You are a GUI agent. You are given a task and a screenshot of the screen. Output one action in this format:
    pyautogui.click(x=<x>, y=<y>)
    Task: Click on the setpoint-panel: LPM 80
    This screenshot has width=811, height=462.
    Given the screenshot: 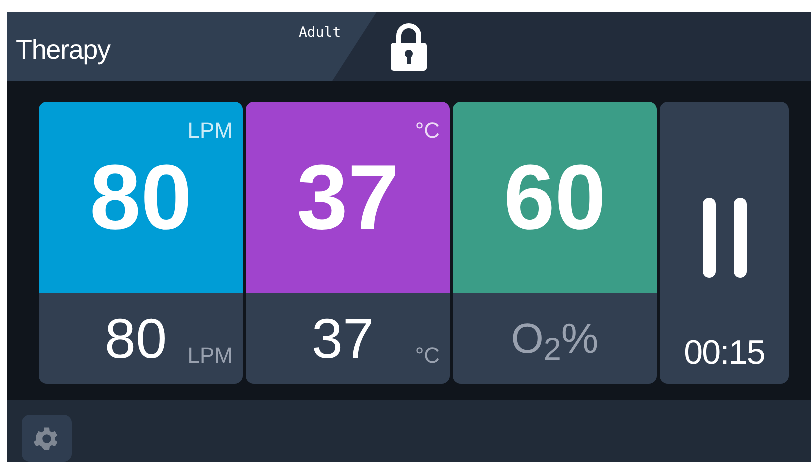 What is the action you would take?
    pyautogui.click(x=141, y=197)
    